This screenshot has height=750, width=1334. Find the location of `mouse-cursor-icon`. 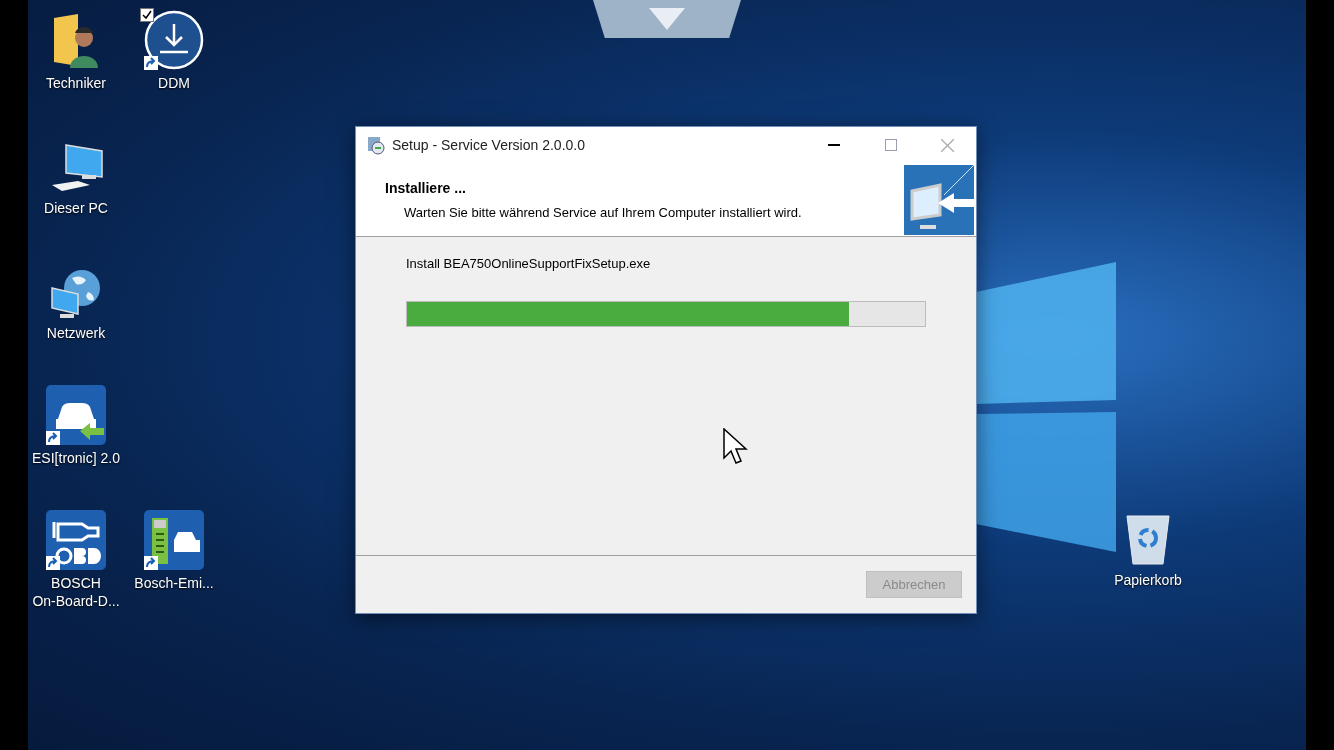

mouse-cursor-icon is located at coordinates (736, 447).